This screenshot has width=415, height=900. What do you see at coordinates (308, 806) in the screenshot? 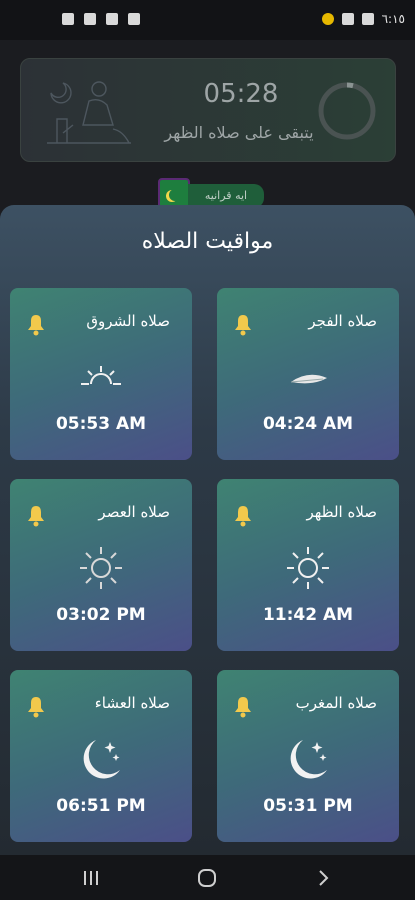
I see `prayer-time: 05:31 PM` at bounding box center [308, 806].